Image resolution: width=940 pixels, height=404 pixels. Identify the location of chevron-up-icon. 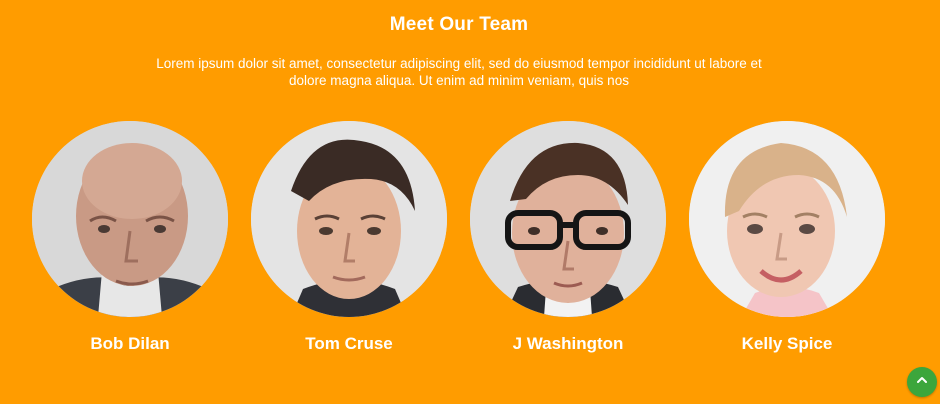
(922, 382).